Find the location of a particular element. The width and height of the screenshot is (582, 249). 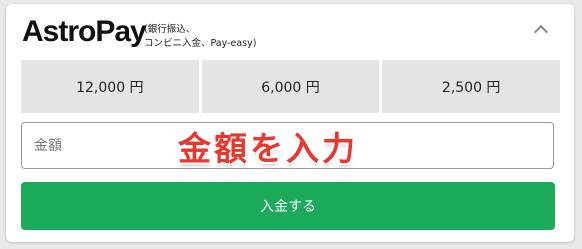

payment-method-description-line-2: コンビニ入金、Pay-easy) is located at coordinates (200, 43).